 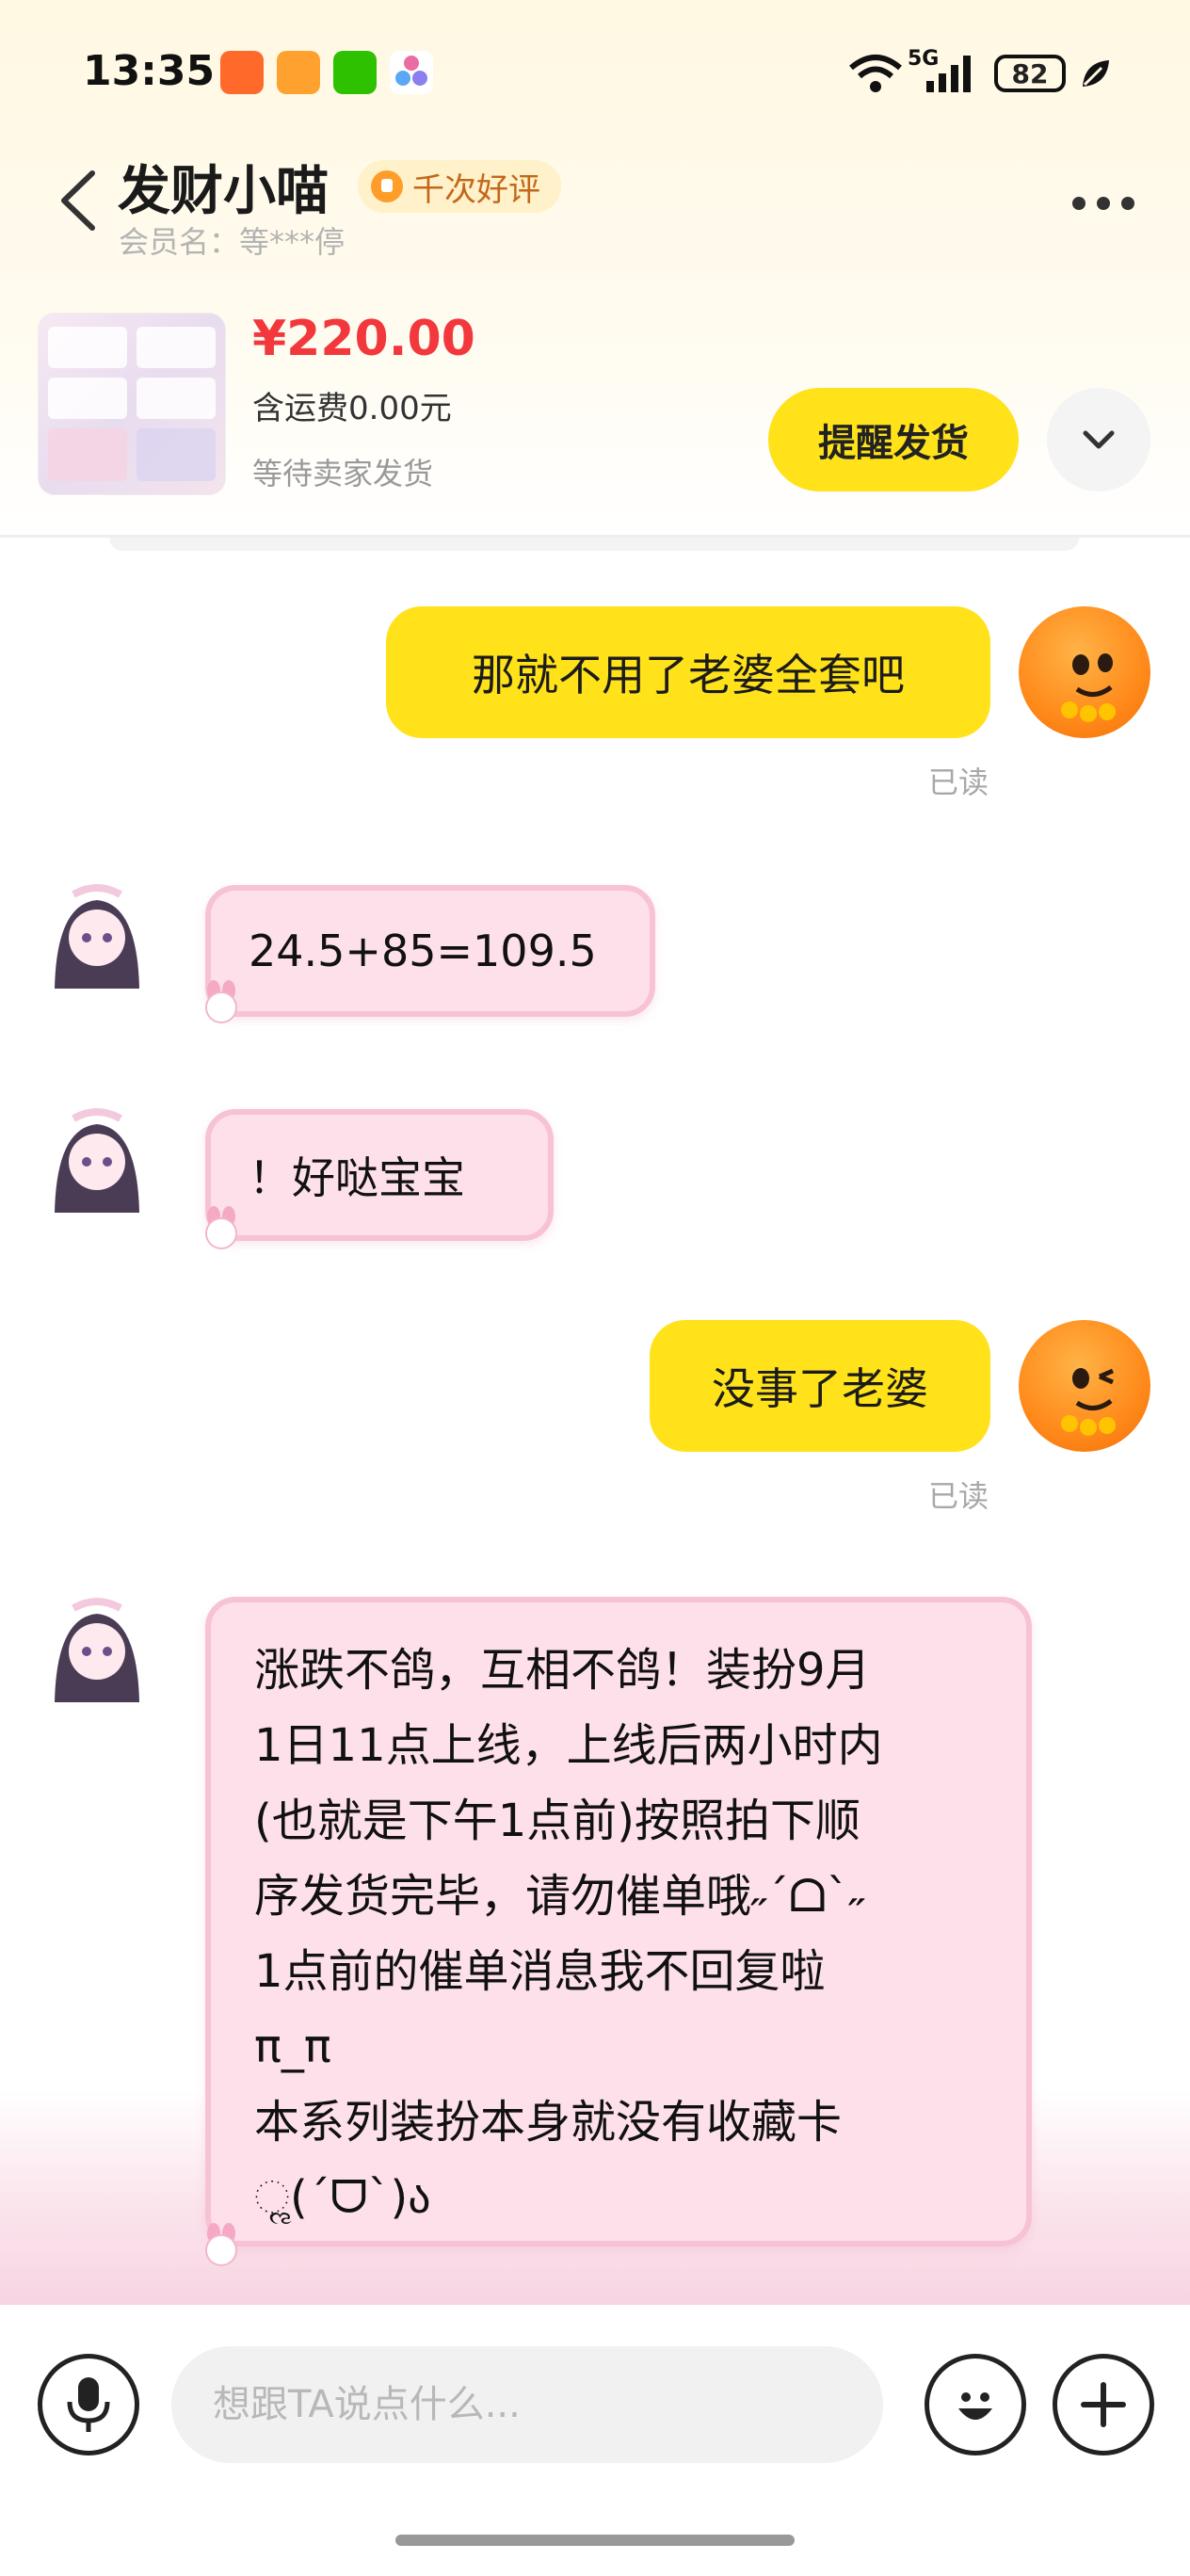 What do you see at coordinates (355, 72) in the screenshot?
I see `wechat-icon` at bounding box center [355, 72].